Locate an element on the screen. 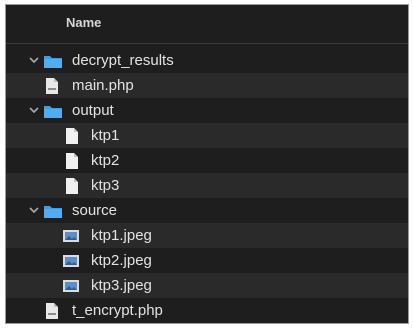  tree-row-ktp3-jpeg: ktp3.jpeg is located at coordinates (207, 285).